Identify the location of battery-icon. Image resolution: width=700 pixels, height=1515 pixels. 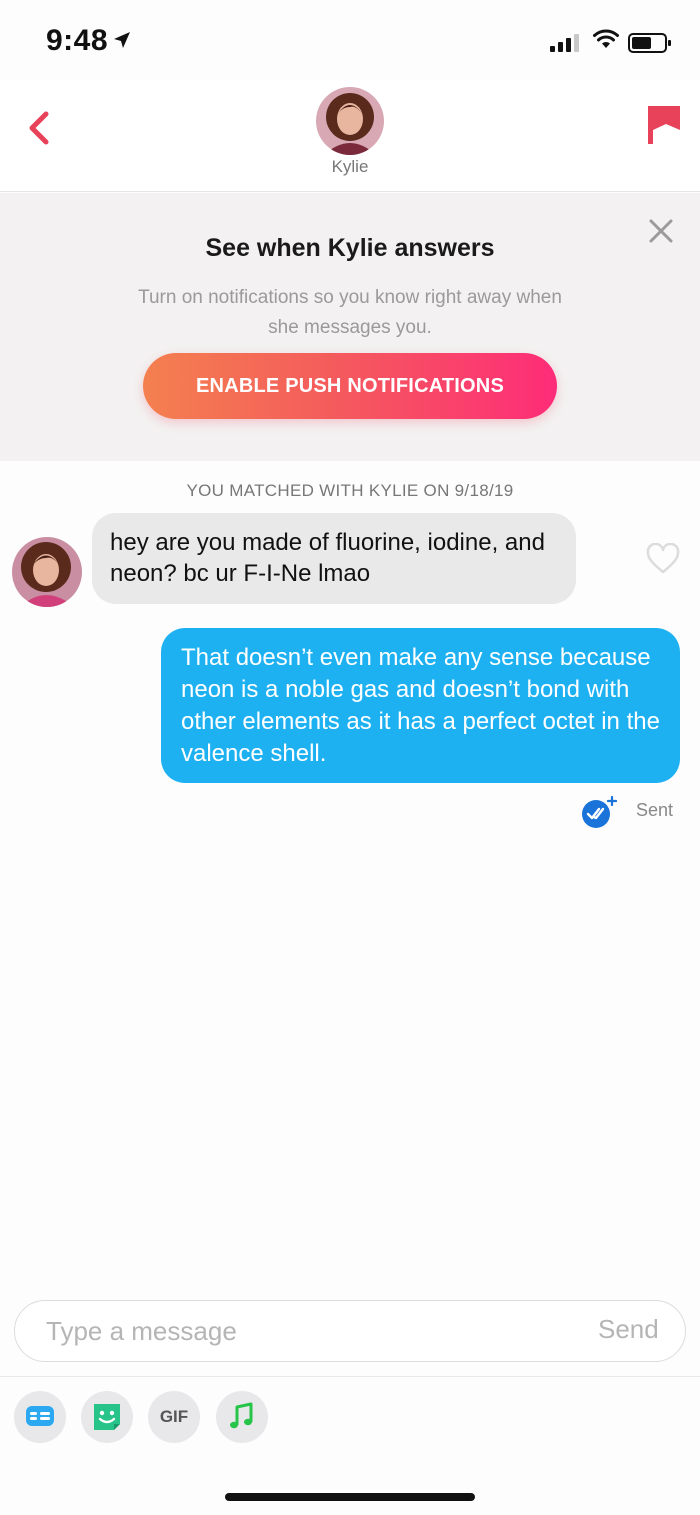
(649, 43).